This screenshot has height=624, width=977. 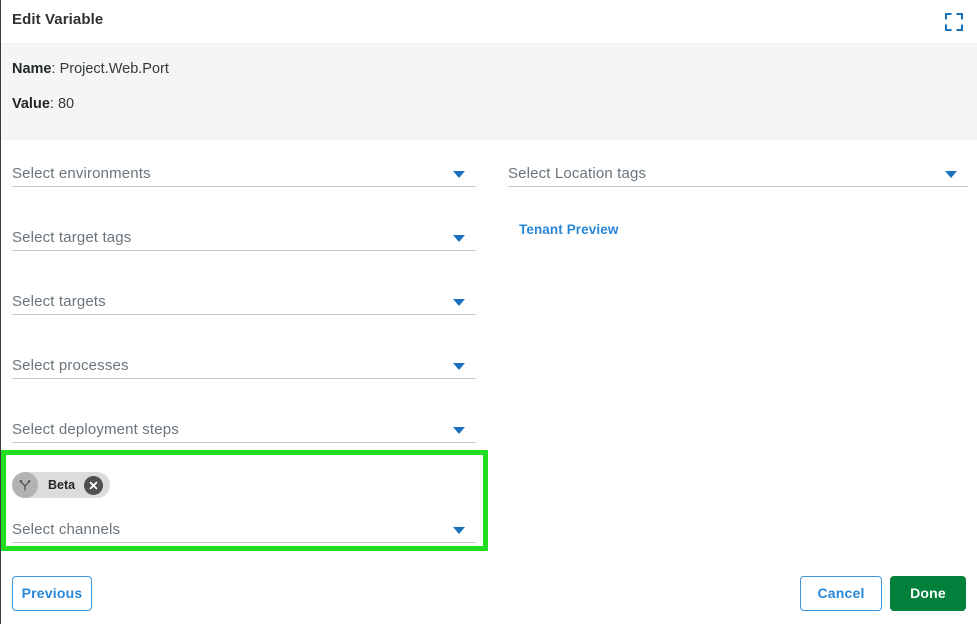 I want to click on select-targets-label: Select targets, so click(x=59, y=301).